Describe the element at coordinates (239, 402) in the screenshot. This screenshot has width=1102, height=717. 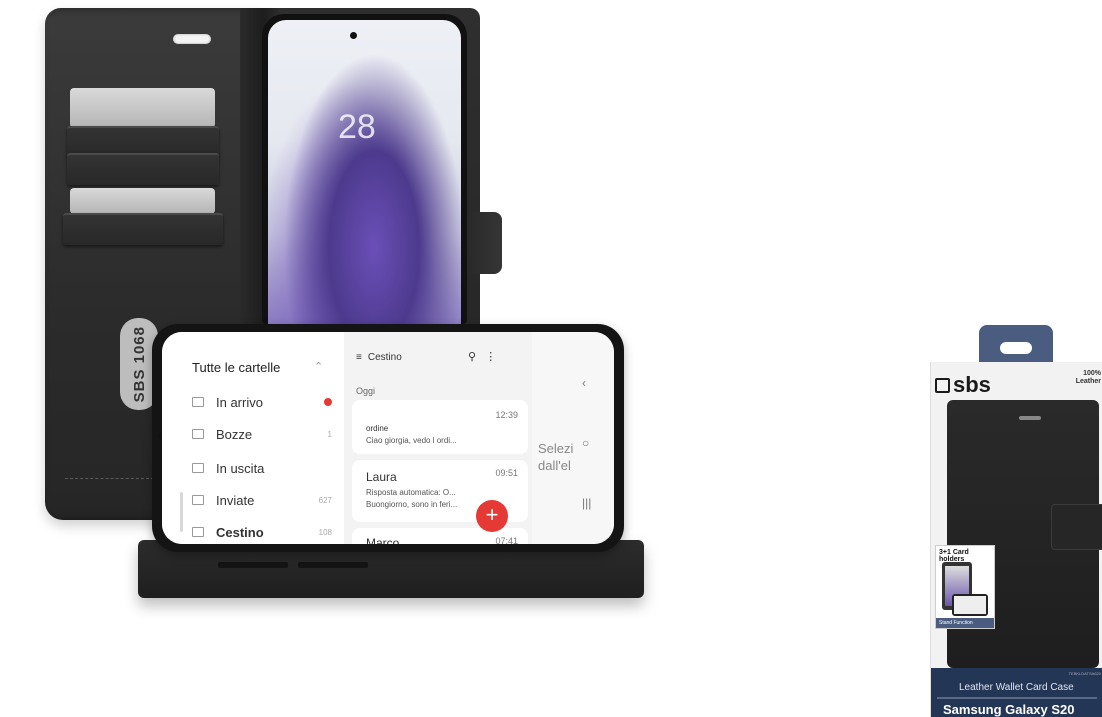
I see `folder-label: In arrivo` at that location.